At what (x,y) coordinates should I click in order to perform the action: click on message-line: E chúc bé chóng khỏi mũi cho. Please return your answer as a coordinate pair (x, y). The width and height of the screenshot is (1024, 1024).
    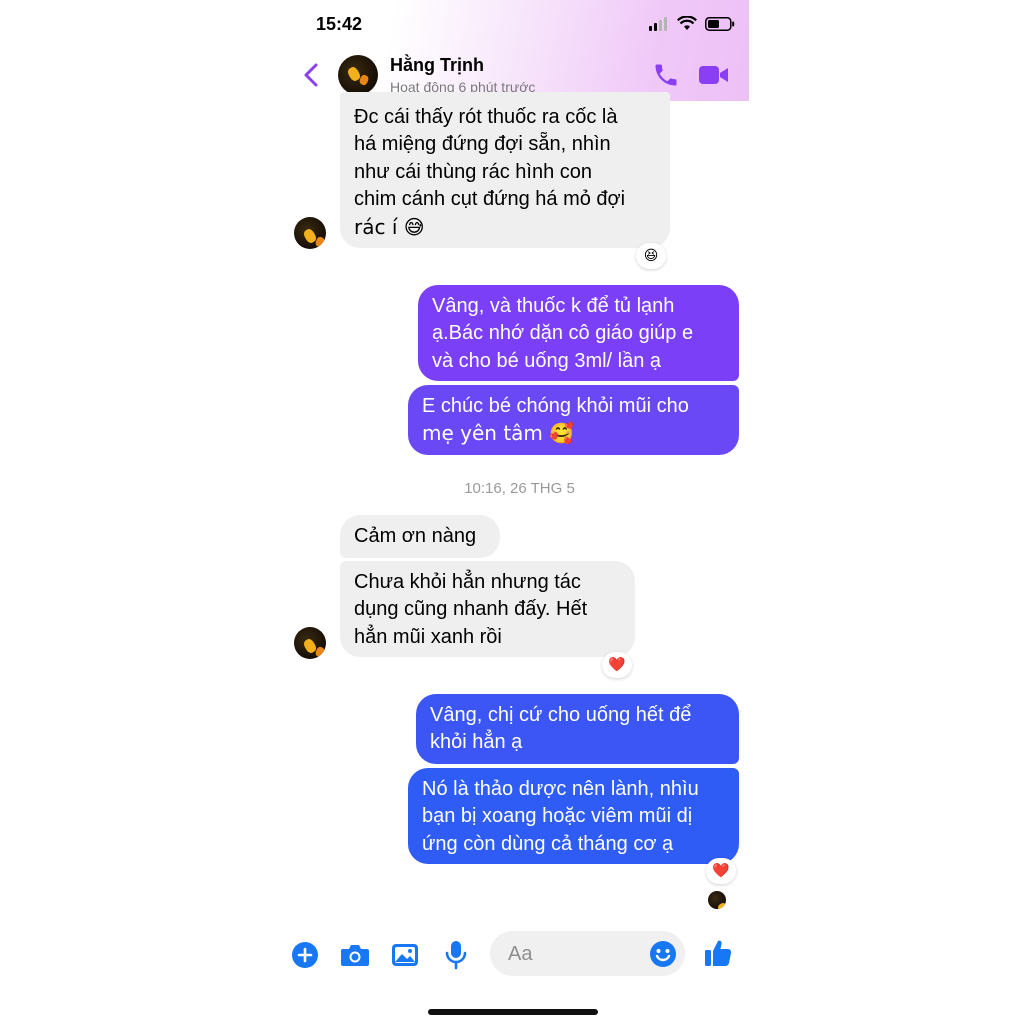
    Looking at the image, I should click on (555, 406).